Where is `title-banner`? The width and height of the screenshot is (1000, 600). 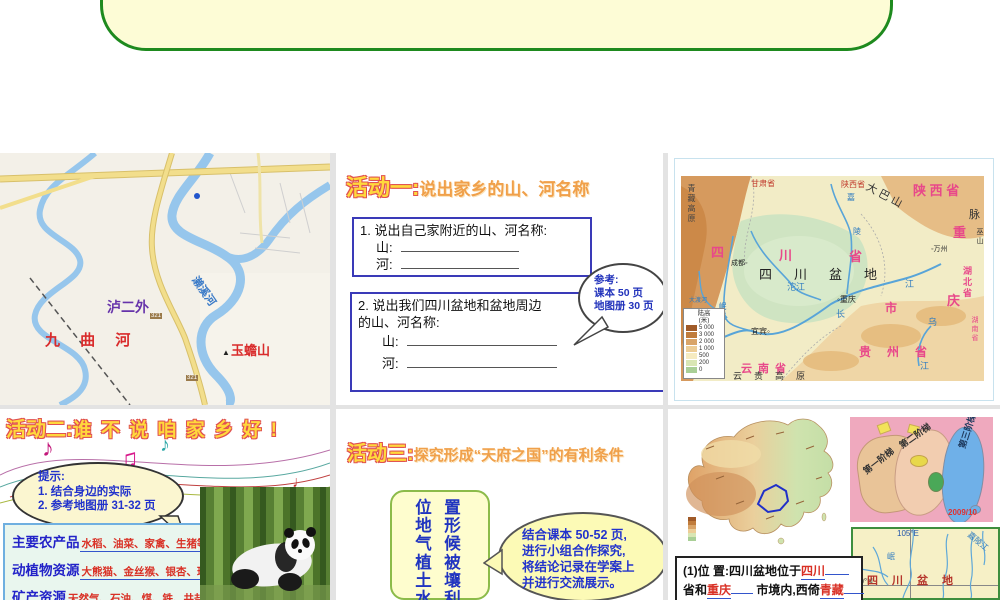 title-banner is located at coordinates (496, 25).